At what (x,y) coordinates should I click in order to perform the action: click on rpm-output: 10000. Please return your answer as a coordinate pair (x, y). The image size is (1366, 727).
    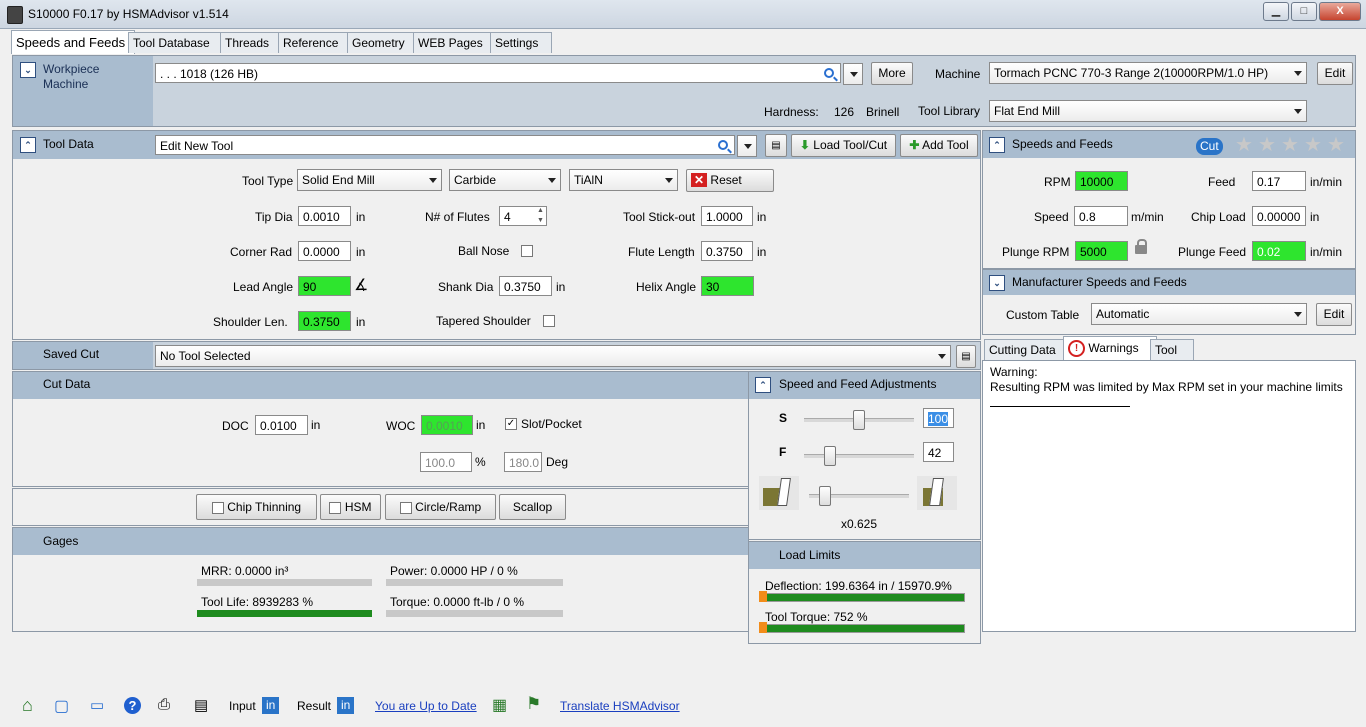
    Looking at the image, I should click on (1101, 181).